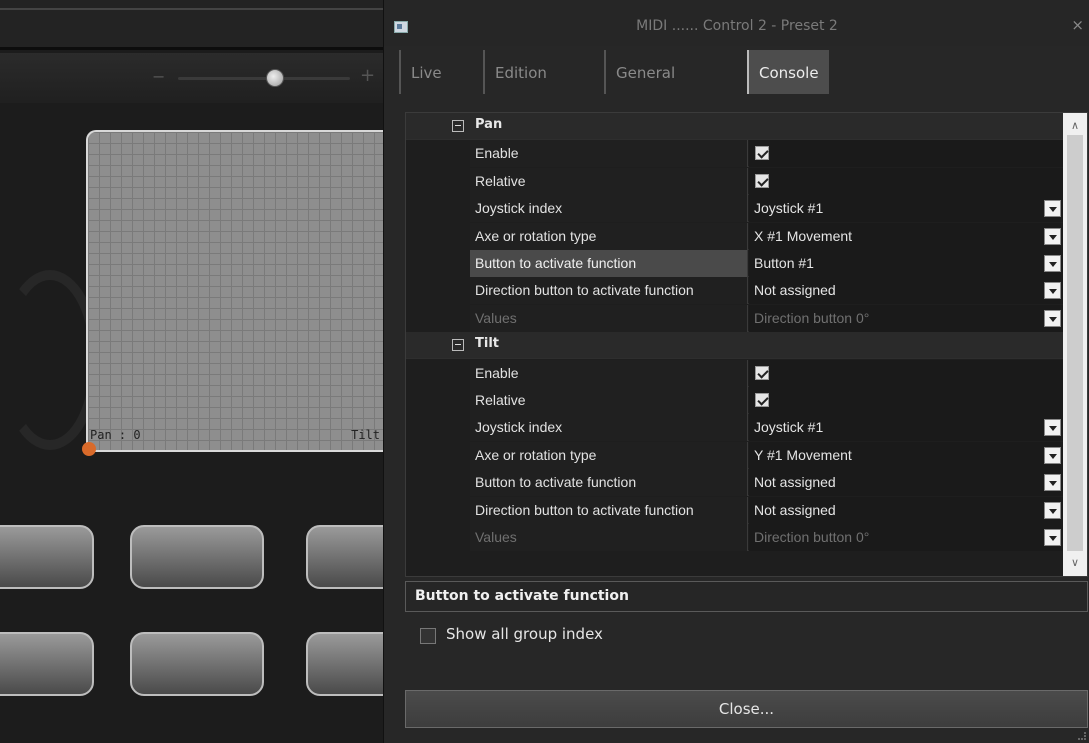 The height and width of the screenshot is (743, 1089). What do you see at coordinates (1075, 565) in the screenshot?
I see `scroll-down-icon: ∨` at bounding box center [1075, 565].